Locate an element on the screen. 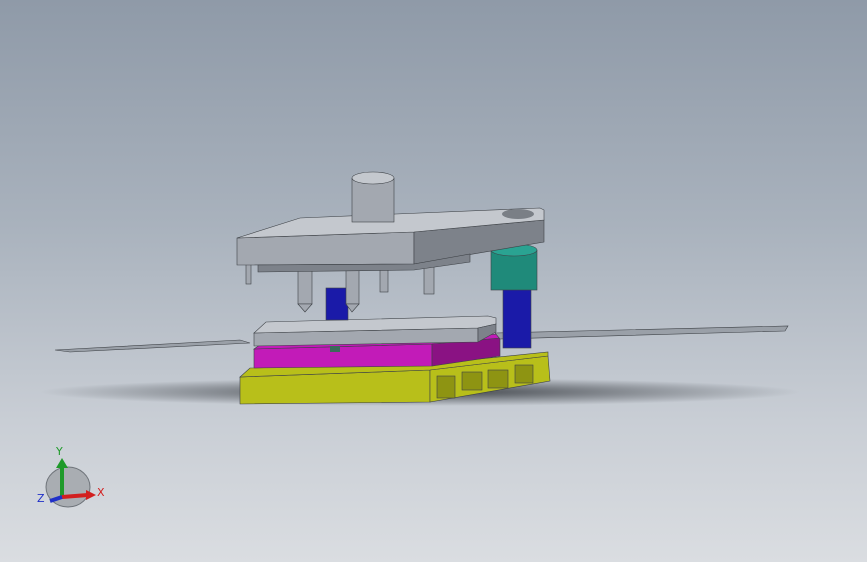 The image size is (867, 562). shank is located at coordinates (373, 197).